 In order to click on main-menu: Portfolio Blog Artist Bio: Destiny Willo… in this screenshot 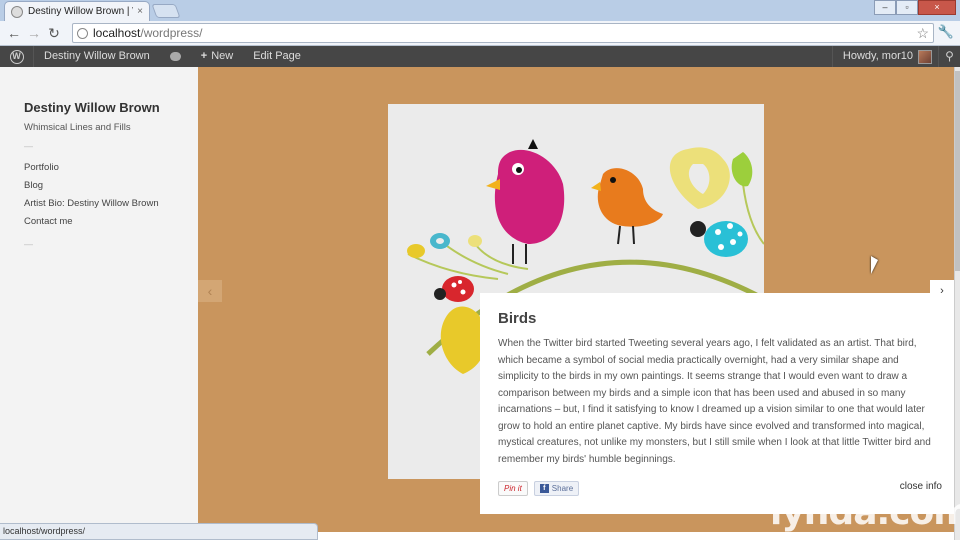, I will do `click(111, 195)`.